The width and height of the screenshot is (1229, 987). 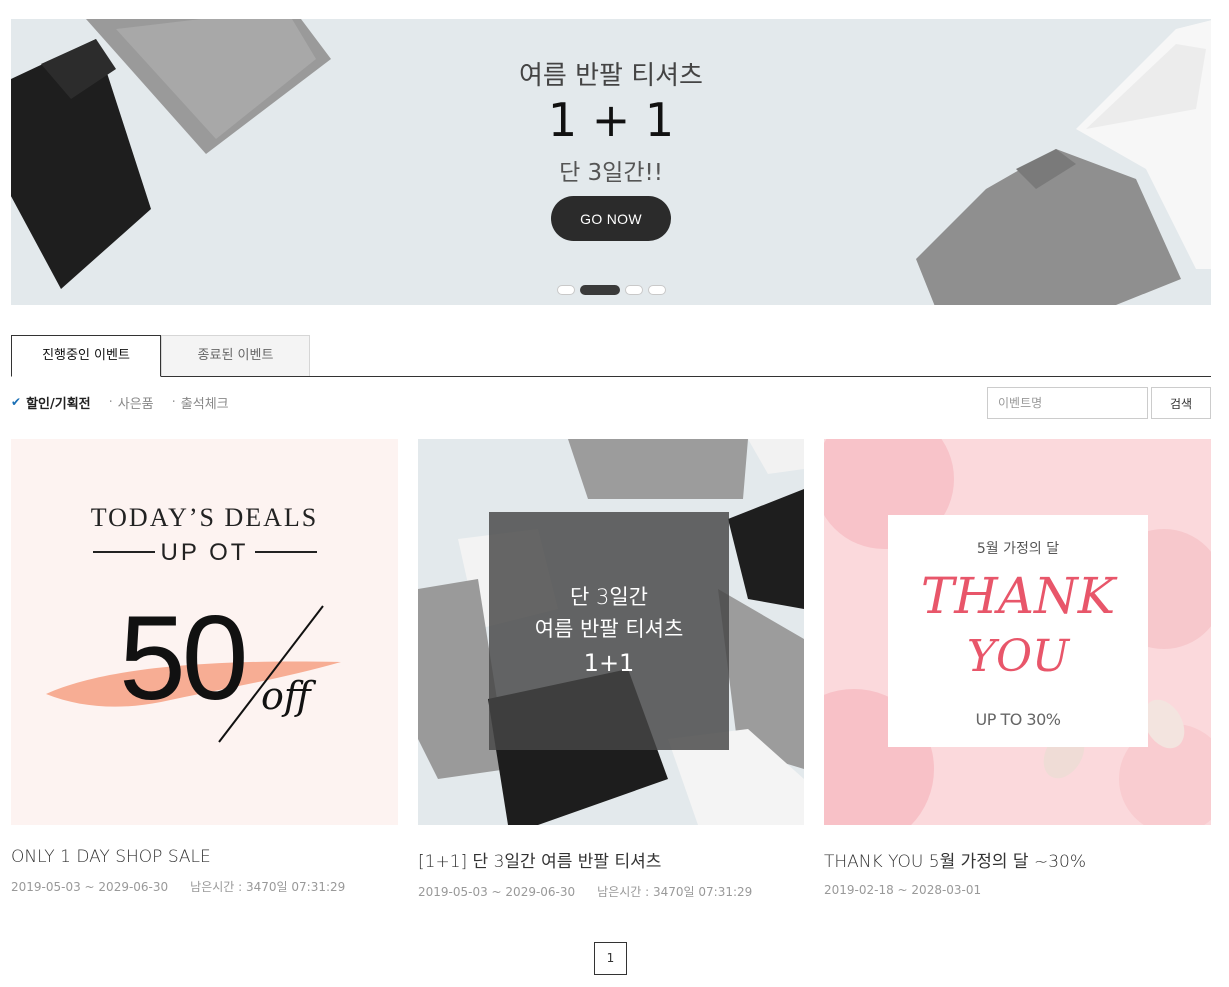 I want to click on event-title: THANK YOU 5월 가정의 달 ~30%, so click(x=1017, y=859).